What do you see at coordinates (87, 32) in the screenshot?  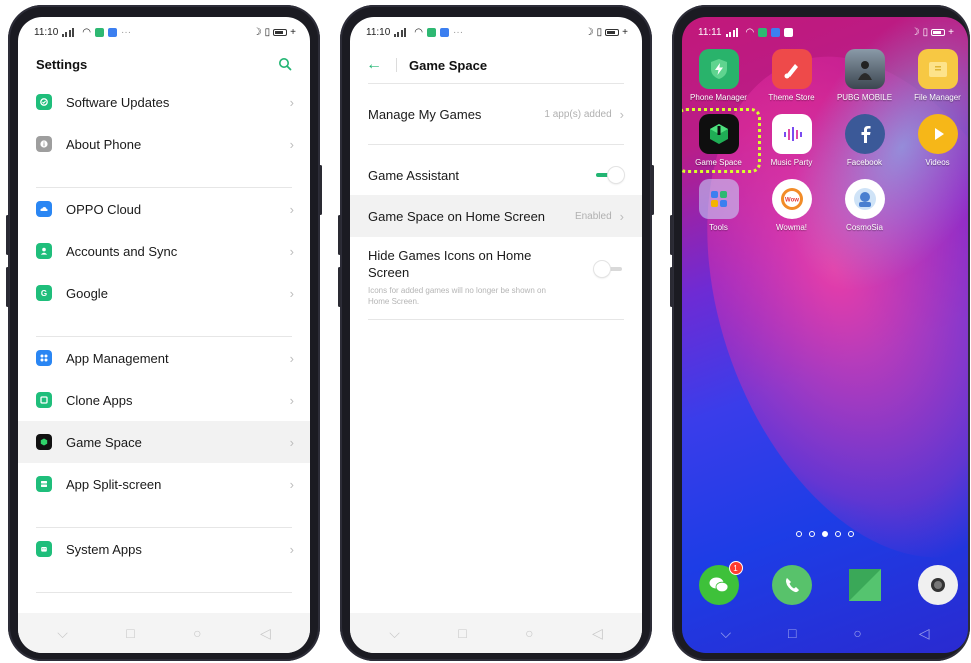 I see `wifi-icon: ◠` at bounding box center [87, 32].